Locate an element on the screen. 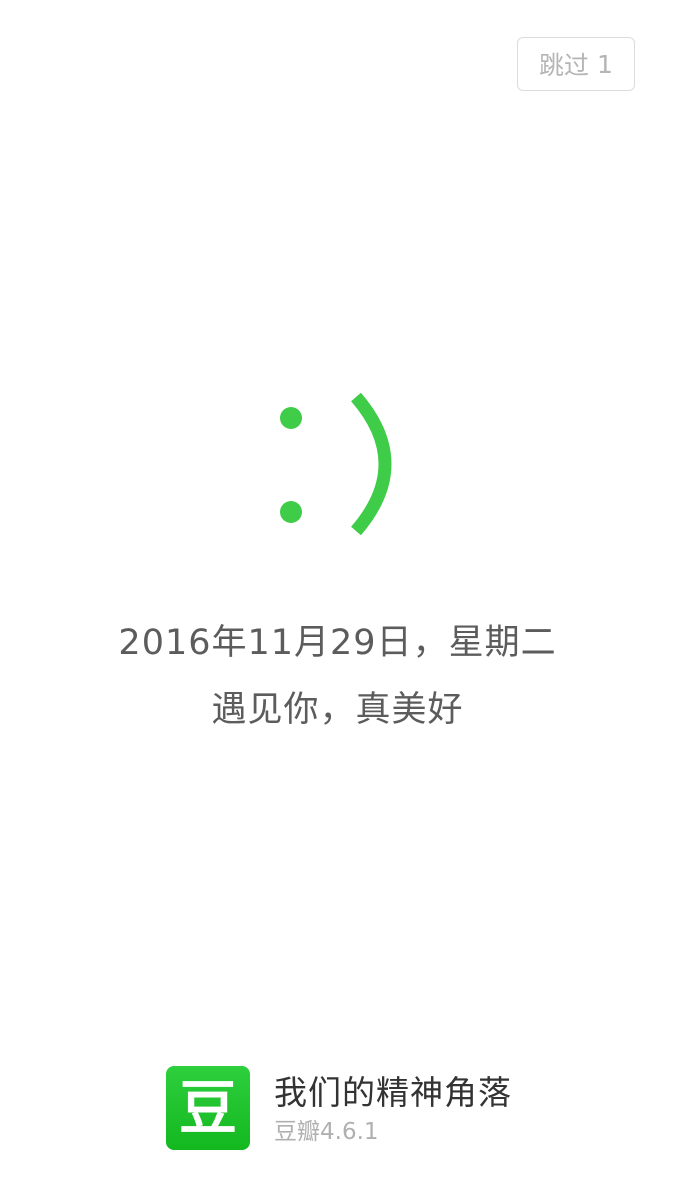 The width and height of the screenshot is (675, 1201). skip-label: 跳过 is located at coordinates (564, 65).